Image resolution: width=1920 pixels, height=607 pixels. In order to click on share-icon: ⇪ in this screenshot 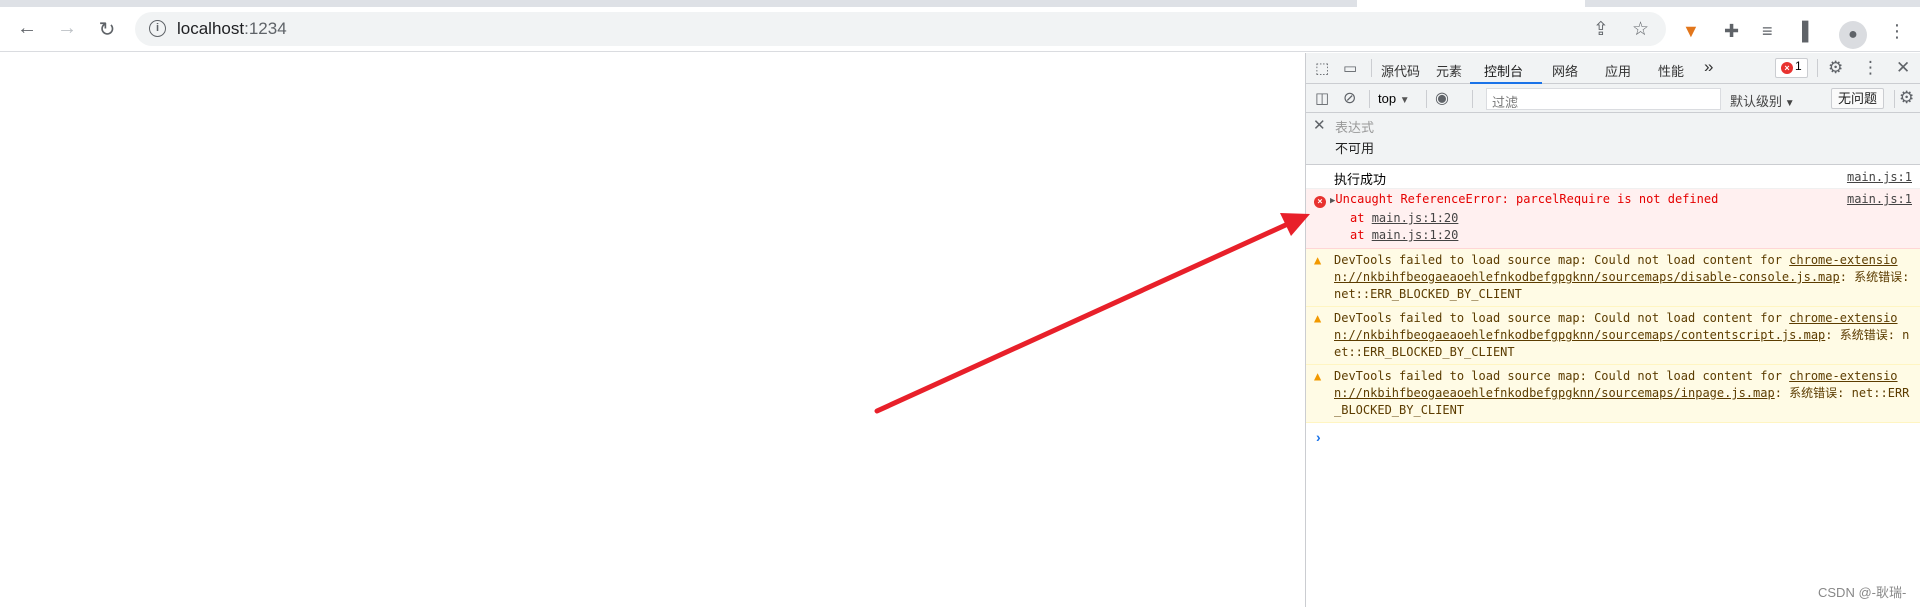, I will do `click(1601, 29)`.